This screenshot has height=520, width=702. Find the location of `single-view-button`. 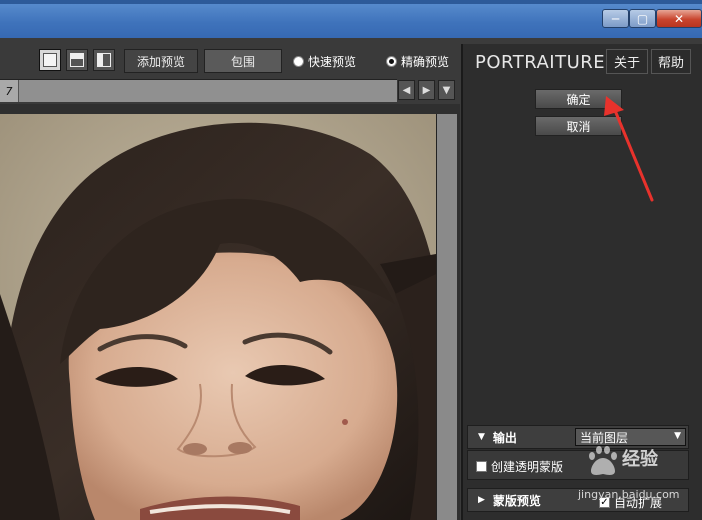

single-view-button is located at coordinates (50, 60).